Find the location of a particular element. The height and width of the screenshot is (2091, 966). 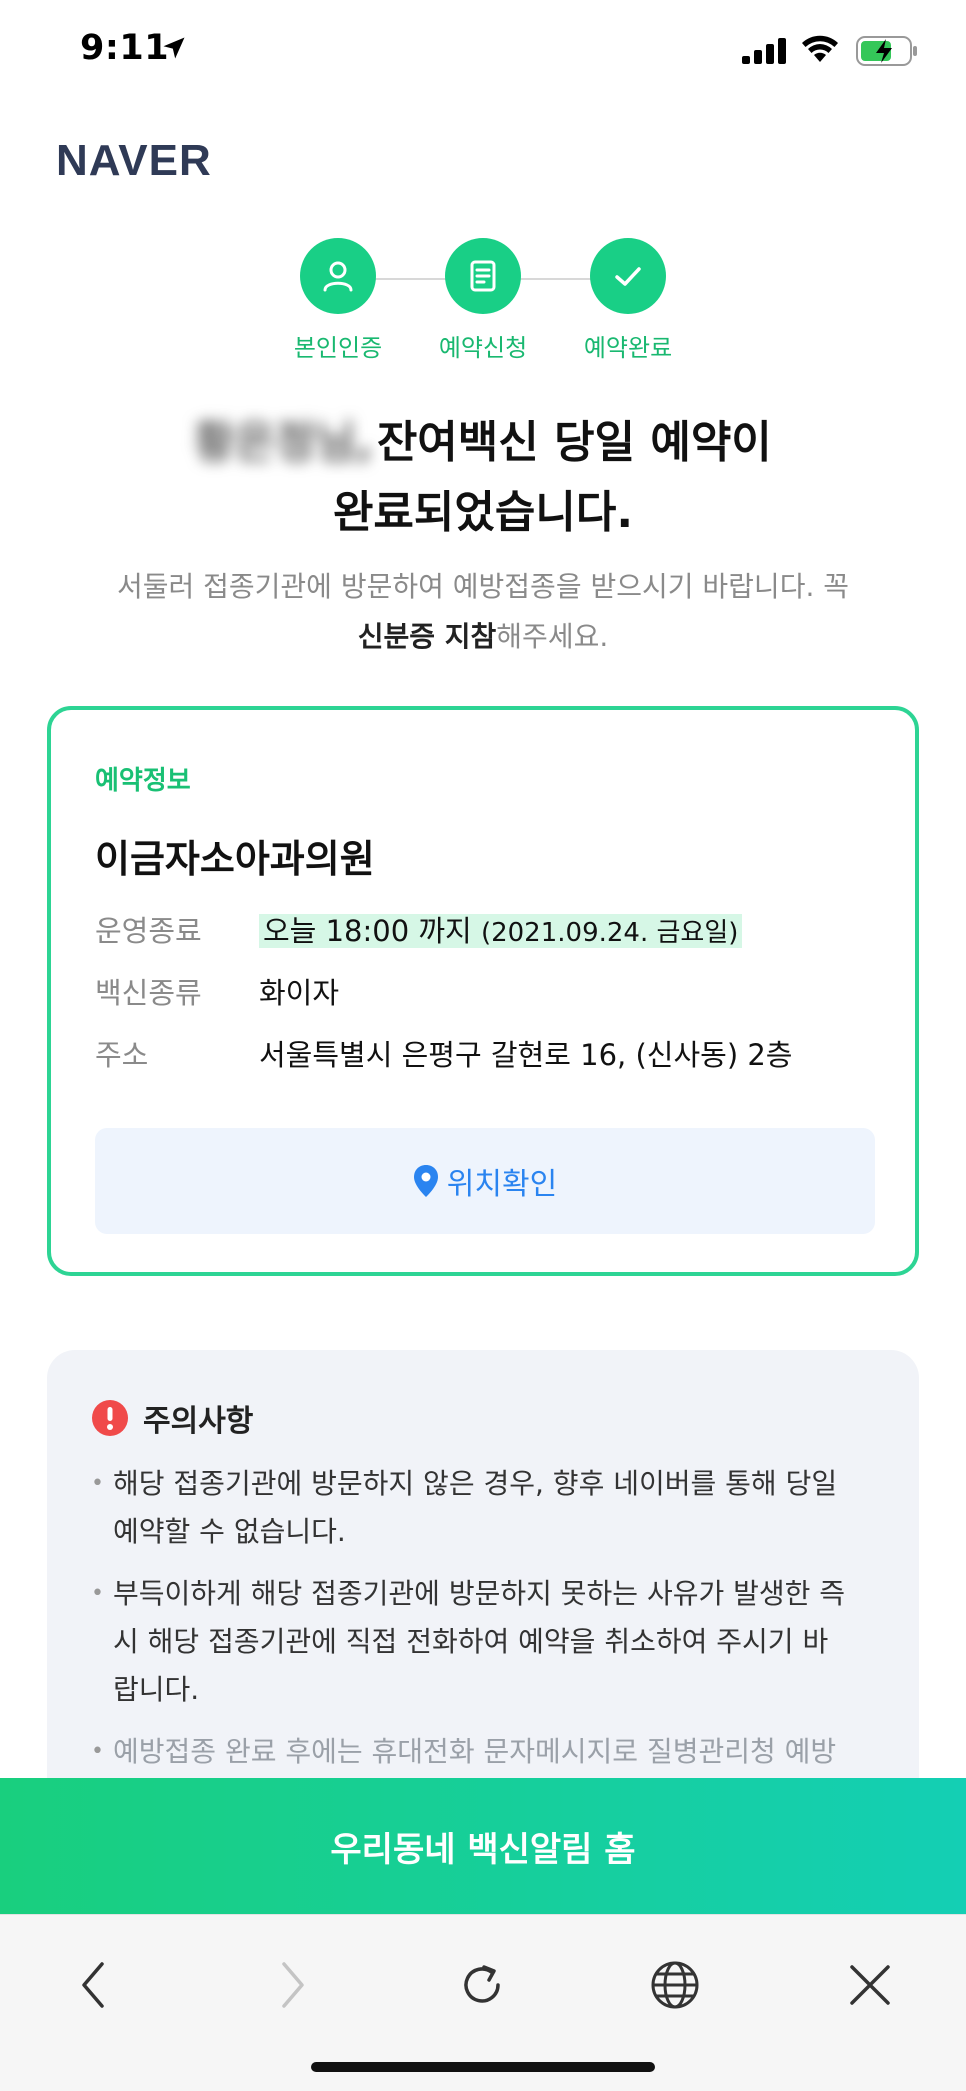

cta-label: 우리동네 백신알림 홈 is located at coordinates (483, 1849).